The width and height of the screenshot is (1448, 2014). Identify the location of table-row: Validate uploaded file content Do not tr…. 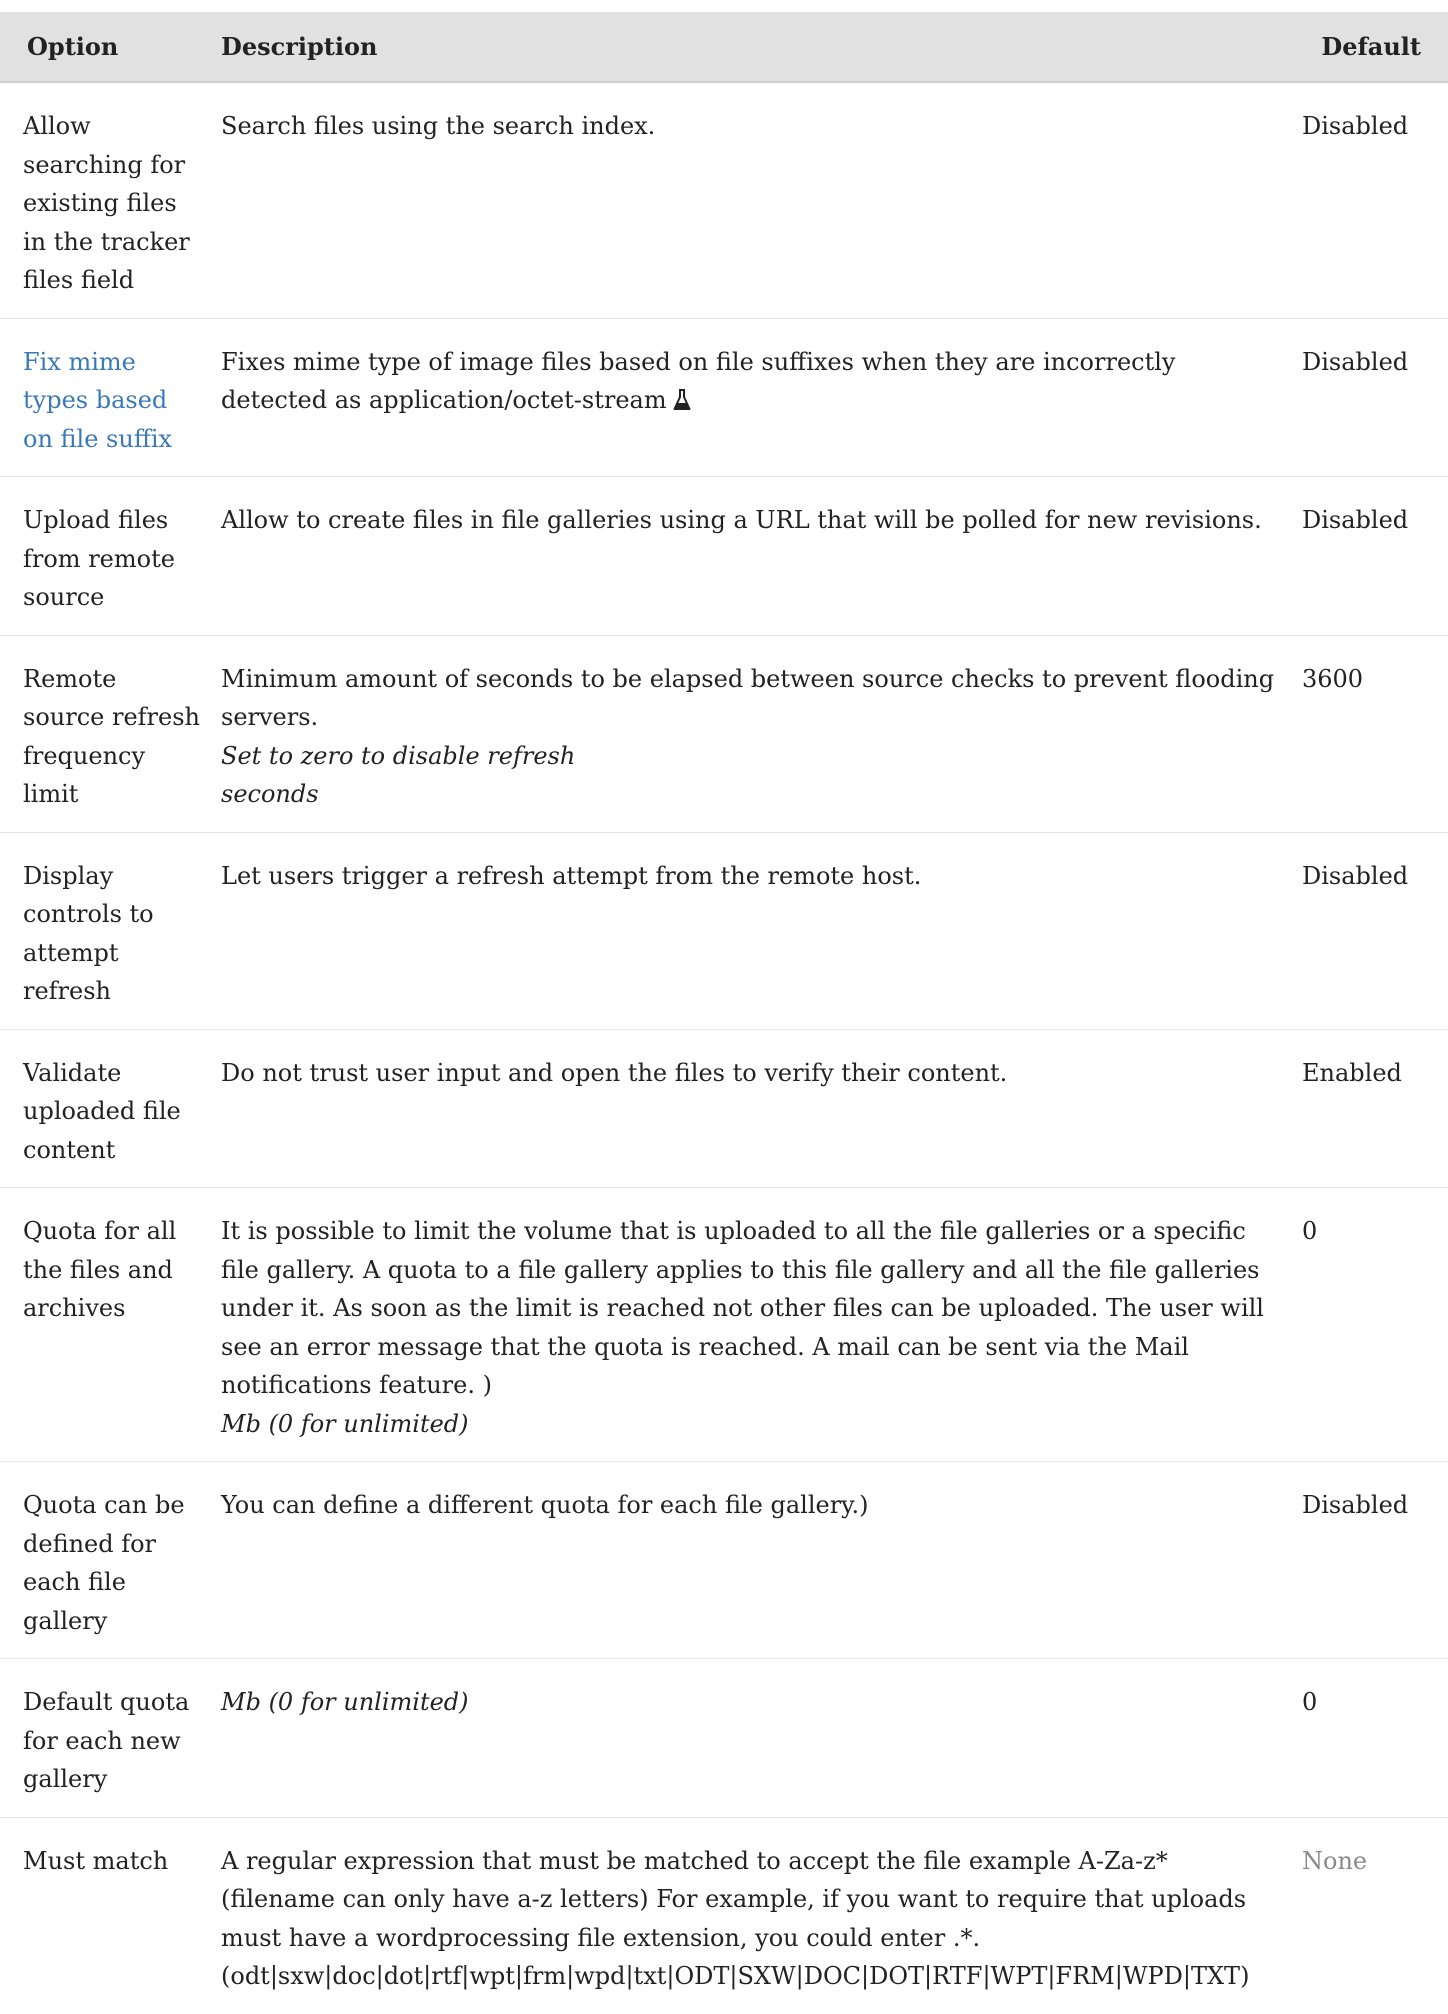
(724, 1108).